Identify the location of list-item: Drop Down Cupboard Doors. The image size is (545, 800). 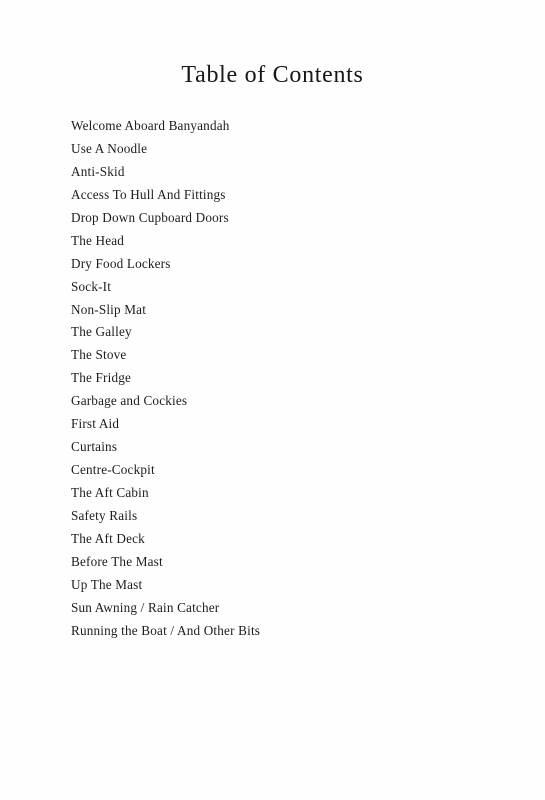
(286, 218).